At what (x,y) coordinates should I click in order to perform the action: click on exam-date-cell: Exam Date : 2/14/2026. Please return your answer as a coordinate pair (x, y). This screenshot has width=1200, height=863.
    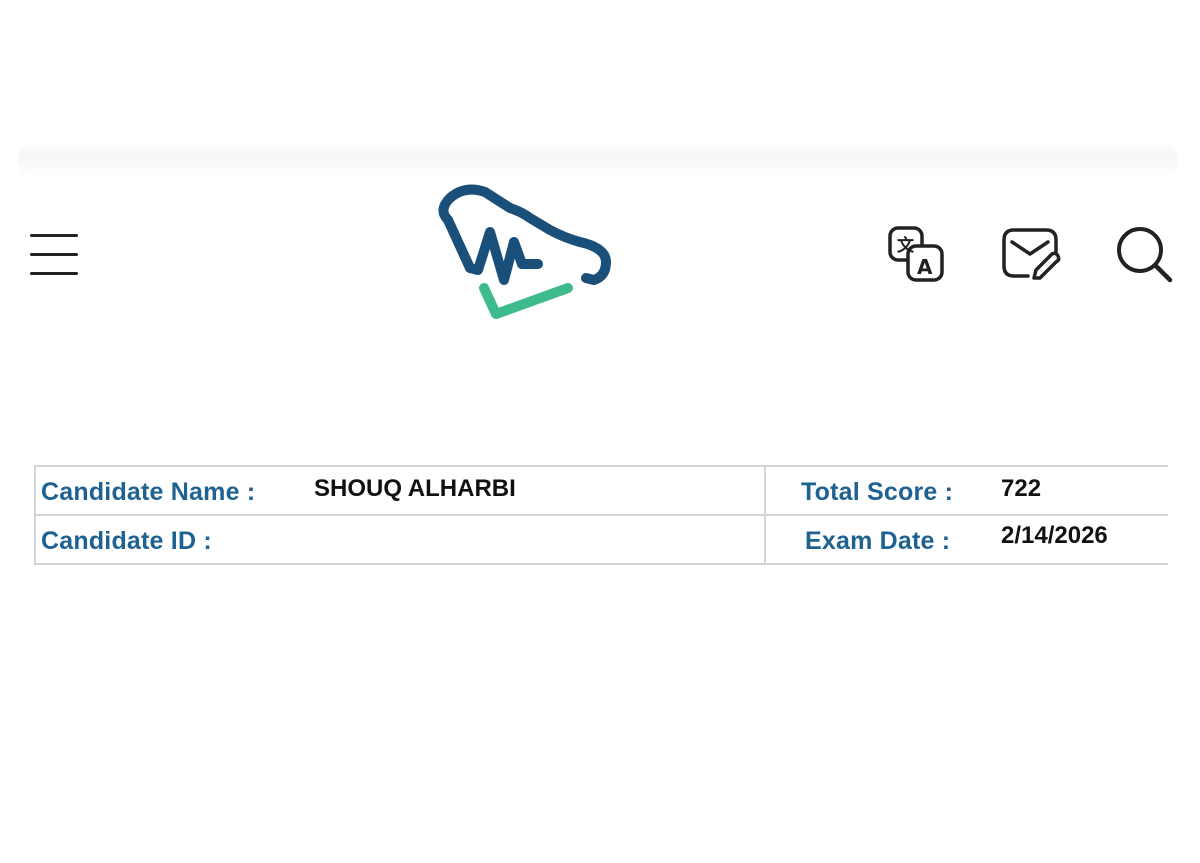
    Looking at the image, I should click on (966, 539).